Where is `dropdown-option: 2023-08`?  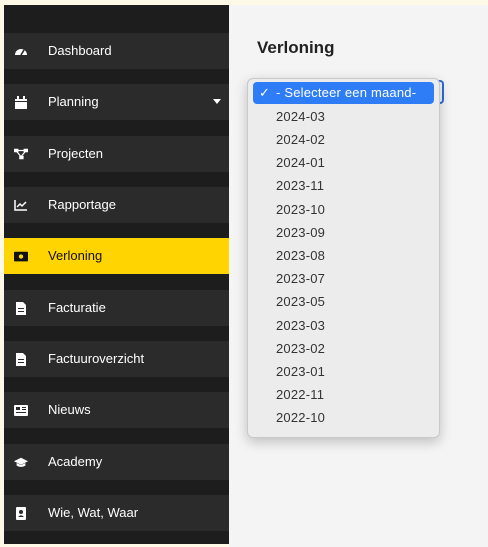 dropdown-option: 2023-08 is located at coordinates (343, 256).